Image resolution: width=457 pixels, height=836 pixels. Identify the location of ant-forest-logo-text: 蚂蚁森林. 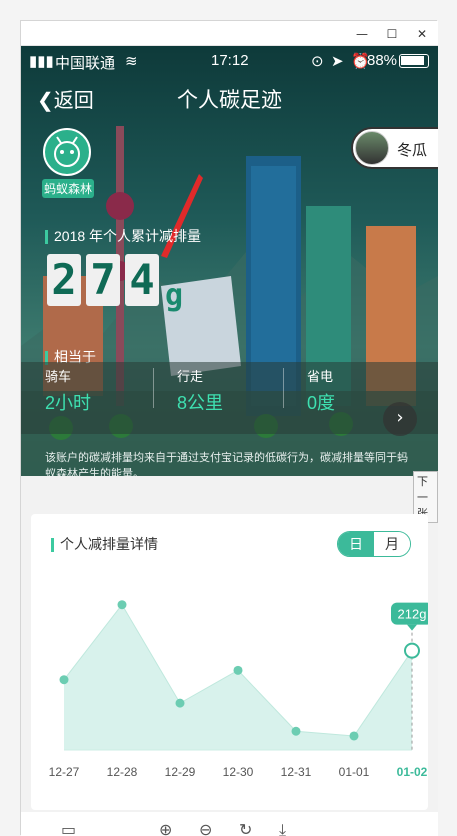
(68, 188).